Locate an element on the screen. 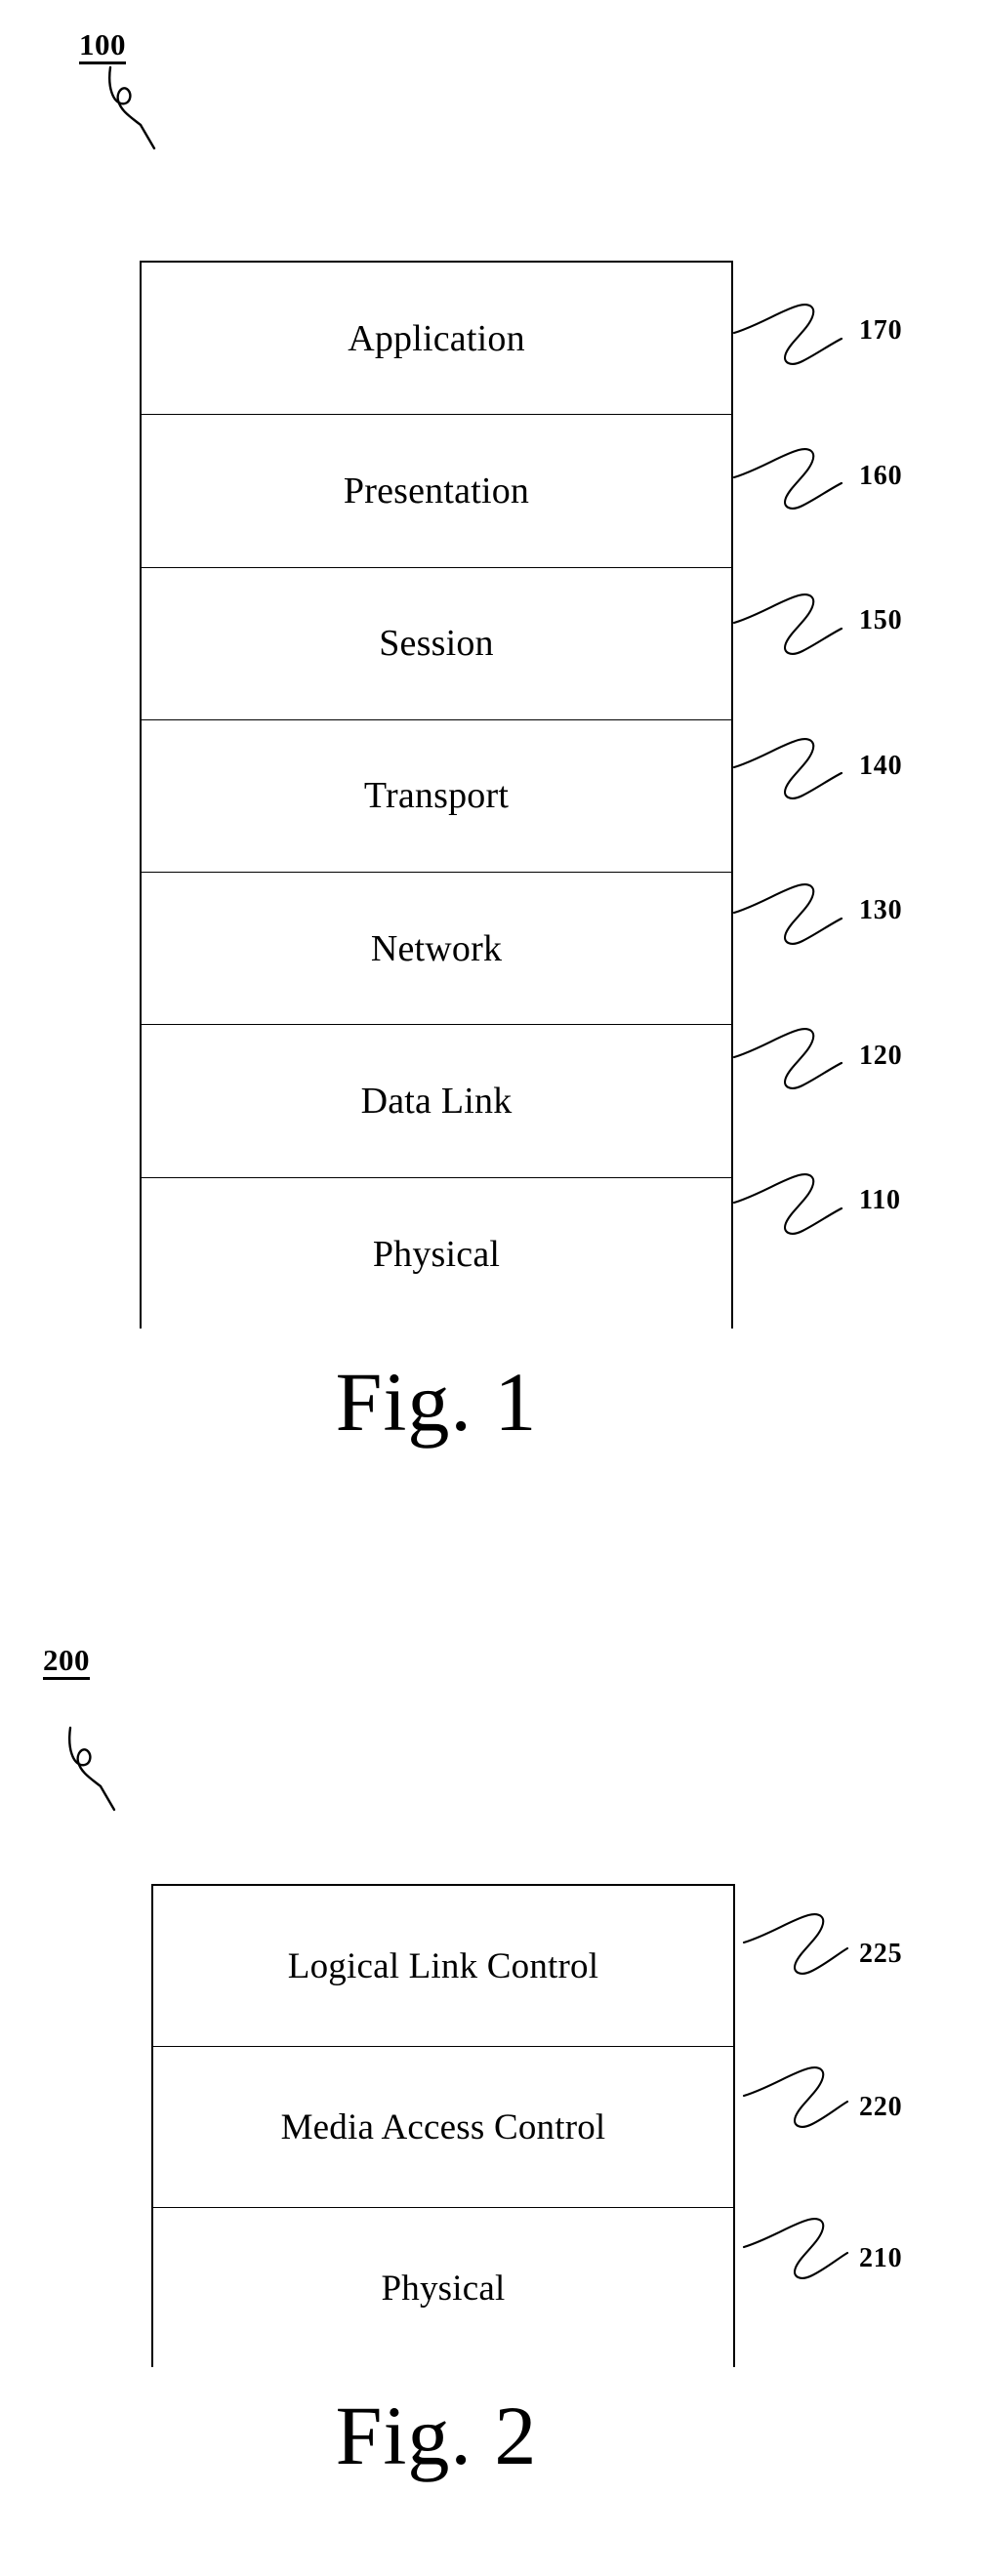 Image resolution: width=986 pixels, height=2576 pixels. callout-number-220: 220 is located at coordinates (881, 2107).